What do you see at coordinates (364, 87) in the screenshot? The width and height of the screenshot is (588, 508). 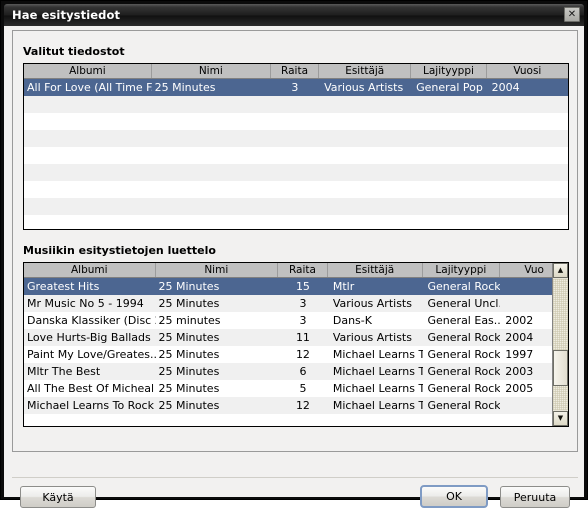 I see `selected-files-cell-esittaja: Various Artists` at bounding box center [364, 87].